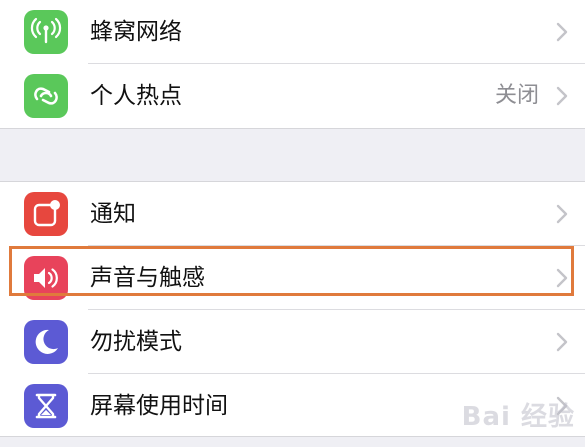 Image resolution: width=585 pixels, height=447 pixels. Describe the element at coordinates (136, 342) in the screenshot. I see `settings-row-label: 勿扰模式` at that location.